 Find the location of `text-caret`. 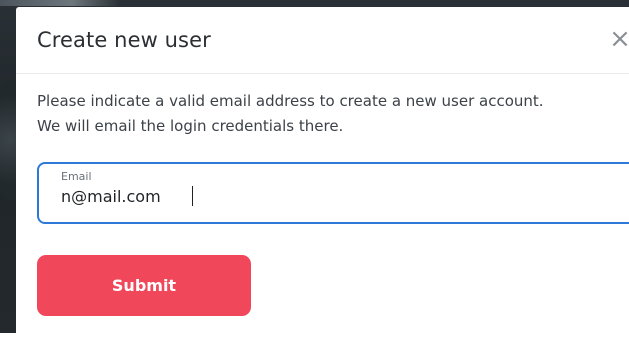

text-caret is located at coordinates (192, 196).